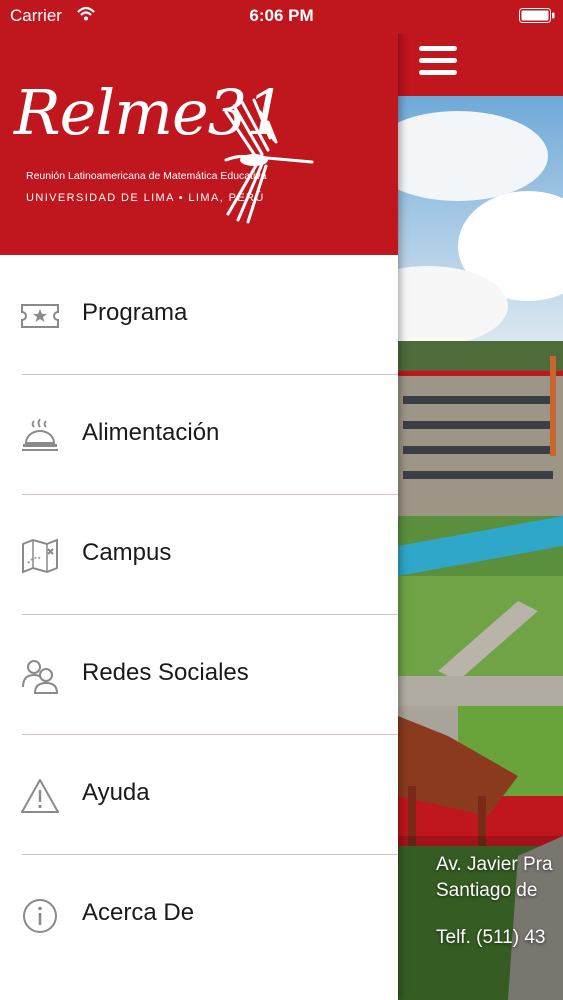 This screenshot has height=1000, width=563. What do you see at coordinates (40, 916) in the screenshot?
I see `info-icon` at bounding box center [40, 916].